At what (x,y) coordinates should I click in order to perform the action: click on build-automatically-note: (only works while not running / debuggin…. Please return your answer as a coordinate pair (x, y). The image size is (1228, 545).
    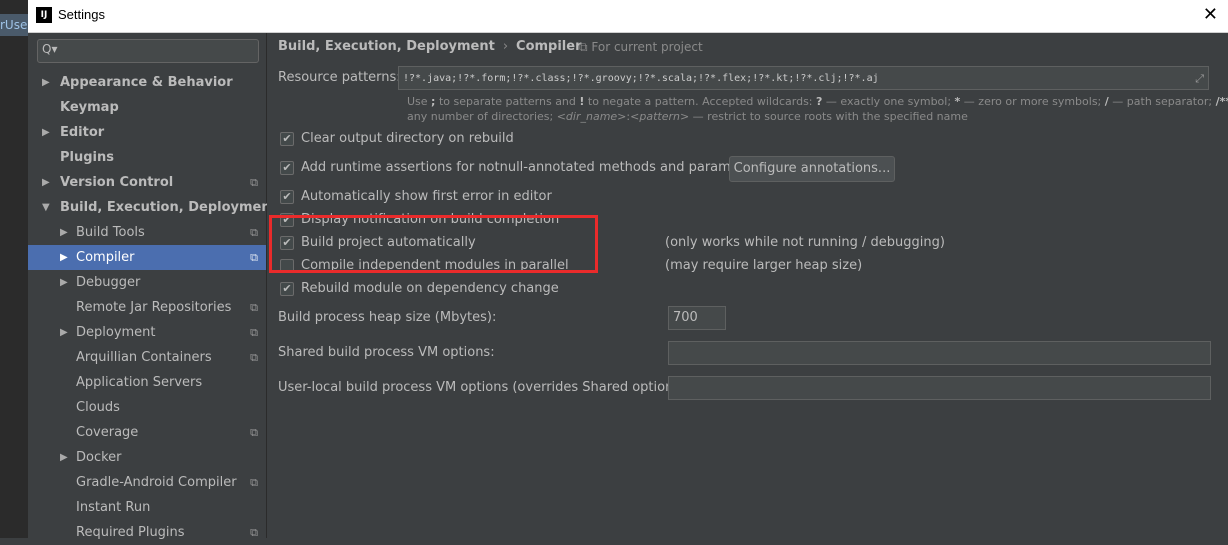
    Looking at the image, I should click on (805, 242).